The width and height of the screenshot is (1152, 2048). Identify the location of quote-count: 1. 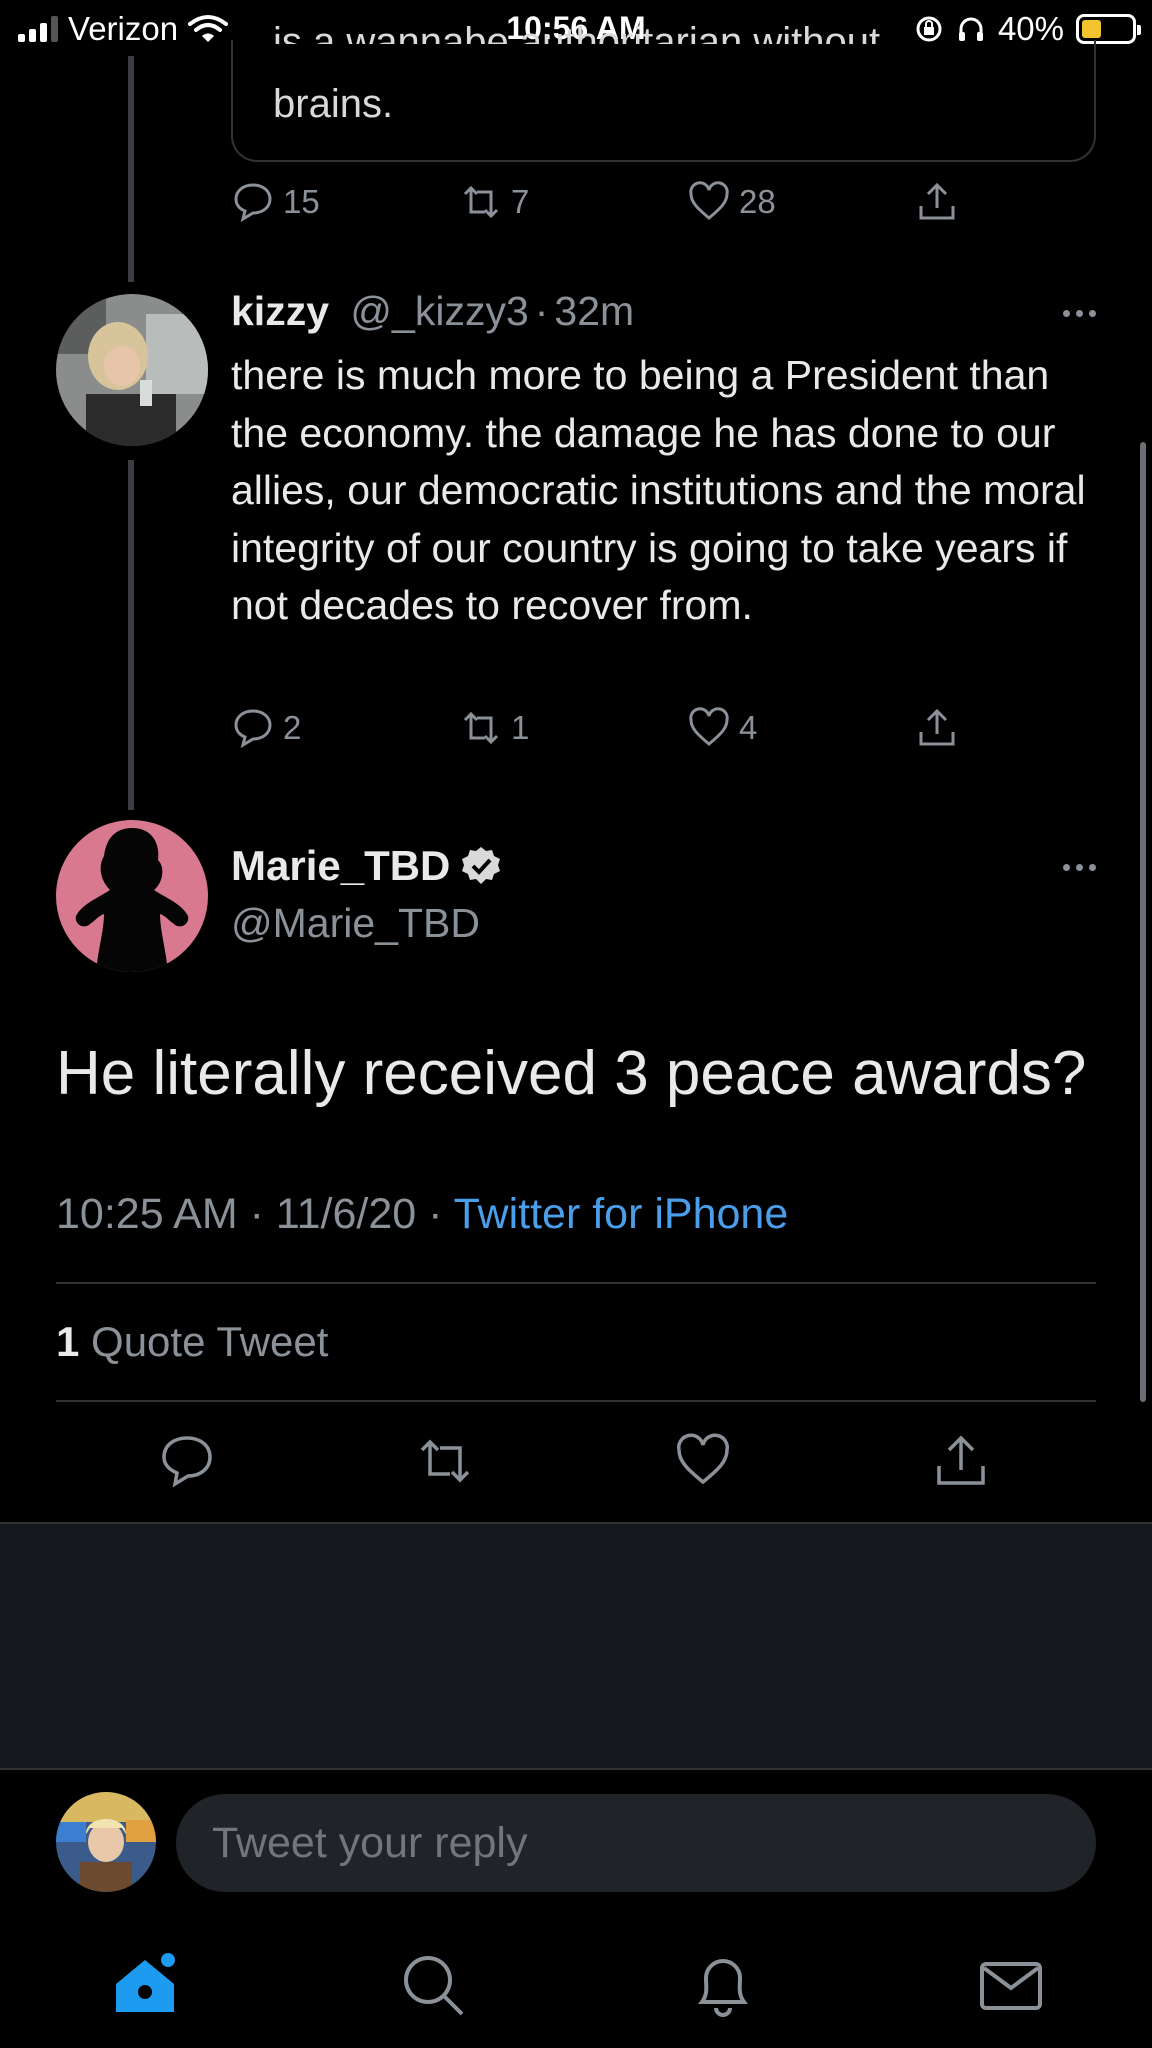
(68, 1341).